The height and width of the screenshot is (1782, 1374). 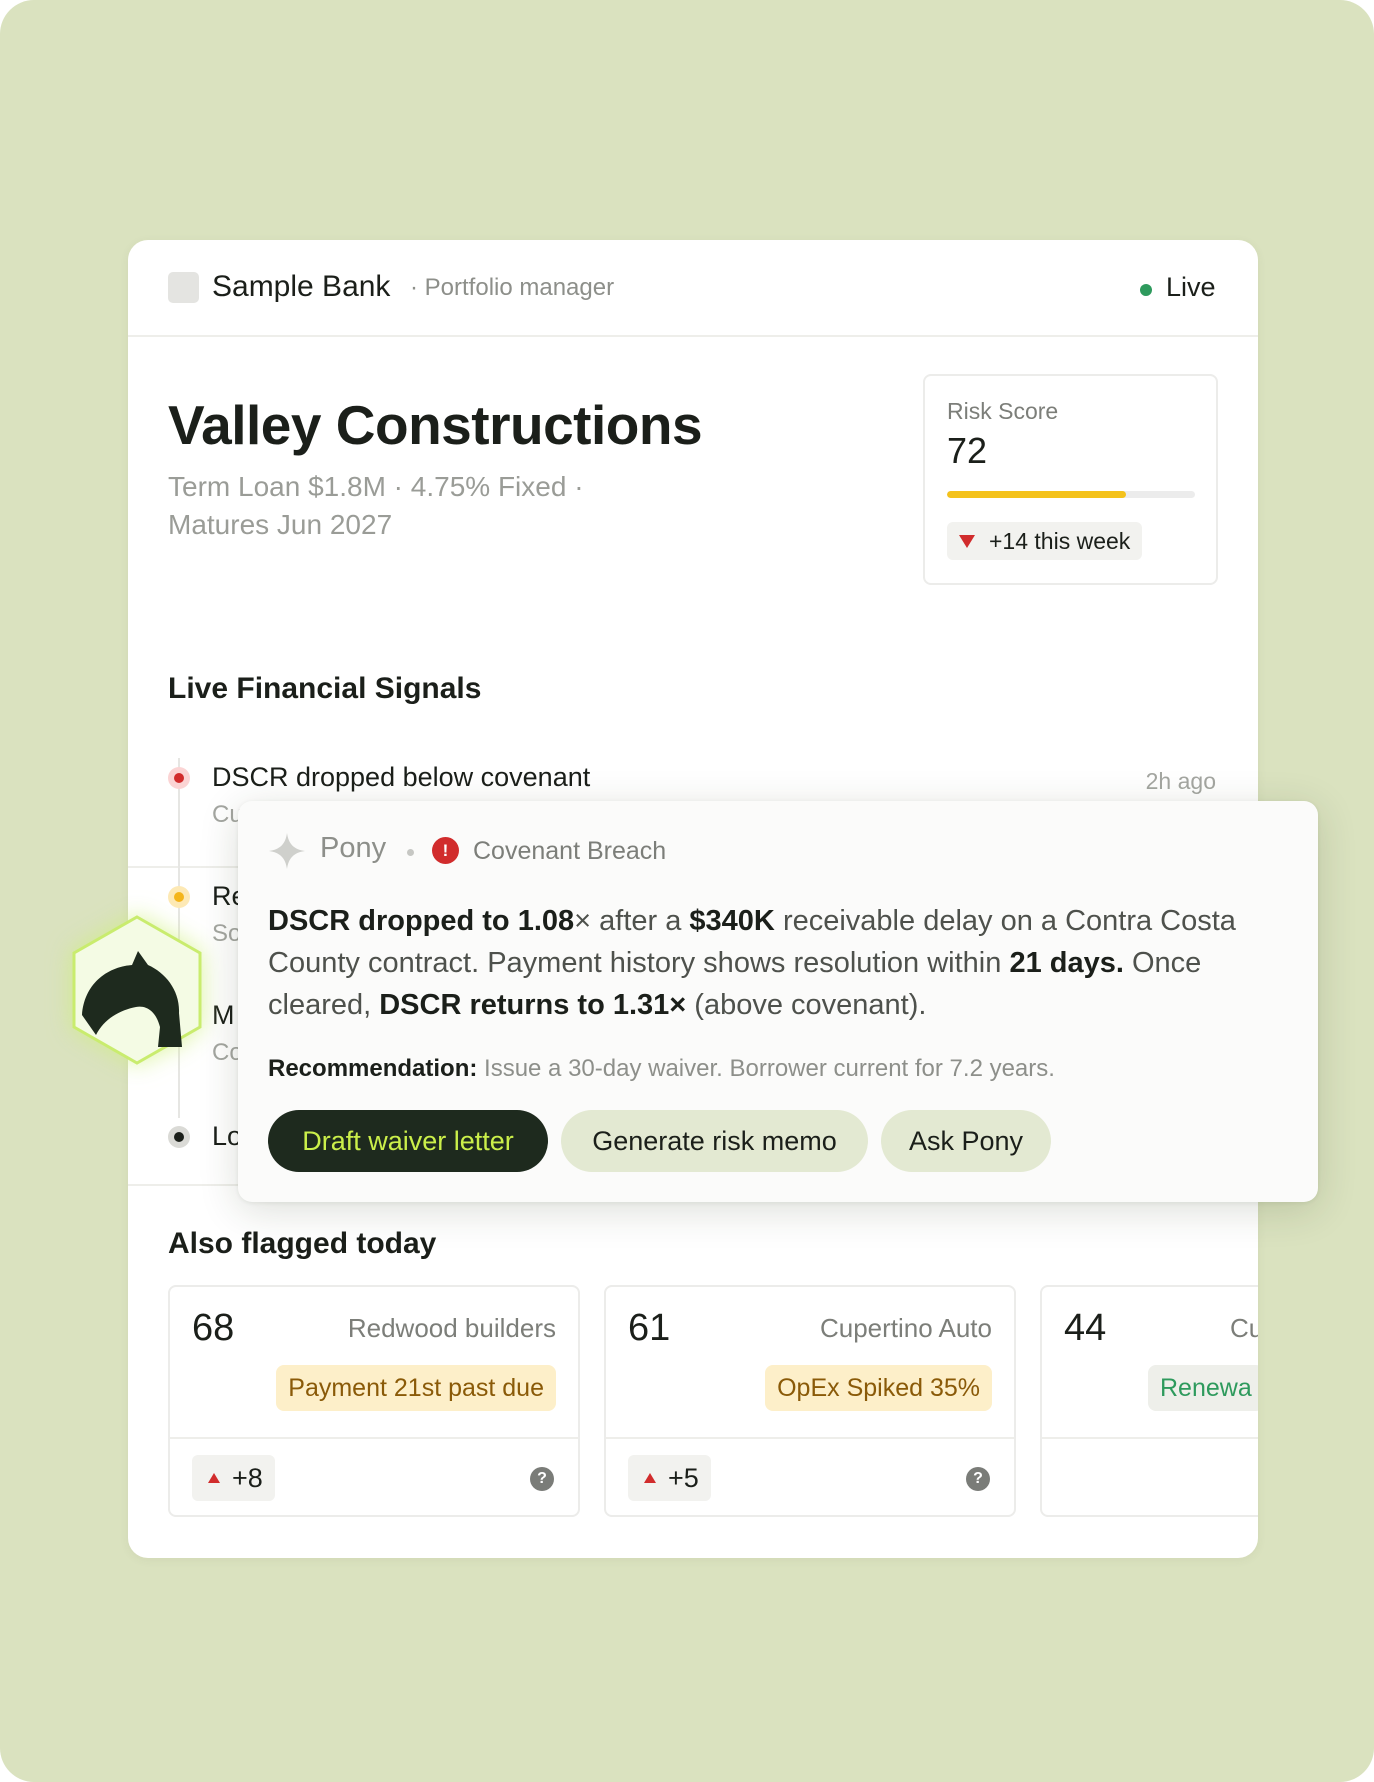 I want to click on triangle-down-icon, so click(x=967, y=541).